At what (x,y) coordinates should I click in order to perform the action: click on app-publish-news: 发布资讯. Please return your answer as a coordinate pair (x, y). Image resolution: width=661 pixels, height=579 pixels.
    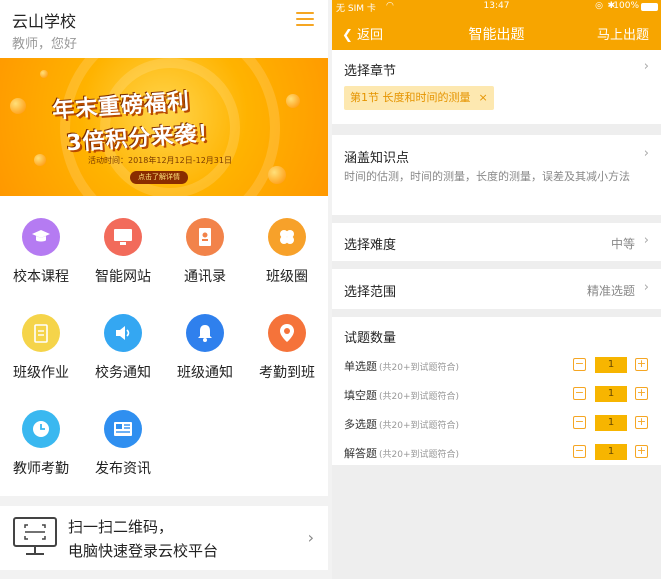
    Looking at the image, I should click on (123, 436).